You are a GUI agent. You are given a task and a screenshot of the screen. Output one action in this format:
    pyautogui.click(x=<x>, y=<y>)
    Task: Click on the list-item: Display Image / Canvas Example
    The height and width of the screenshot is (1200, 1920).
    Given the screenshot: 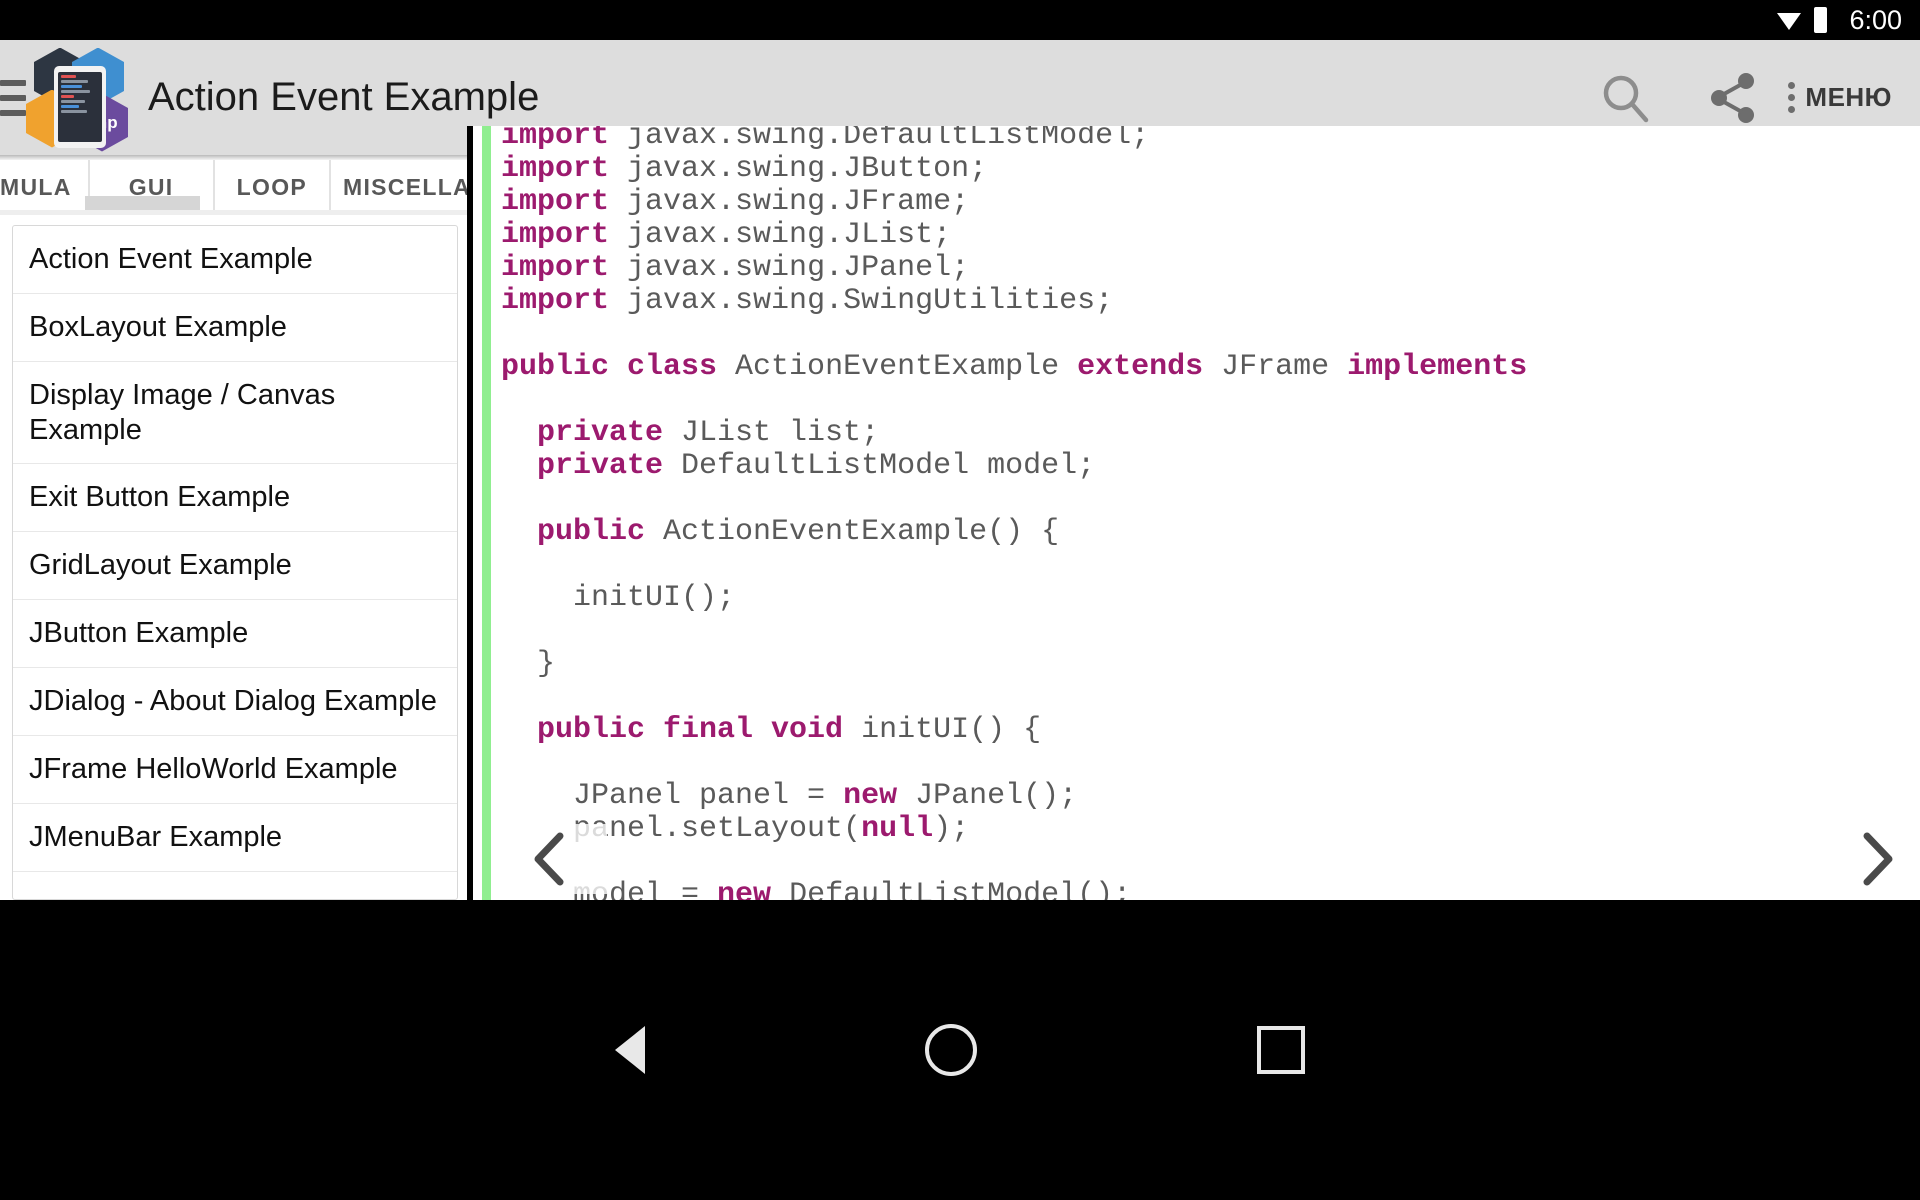 What is the action you would take?
    pyautogui.click(x=235, y=413)
    